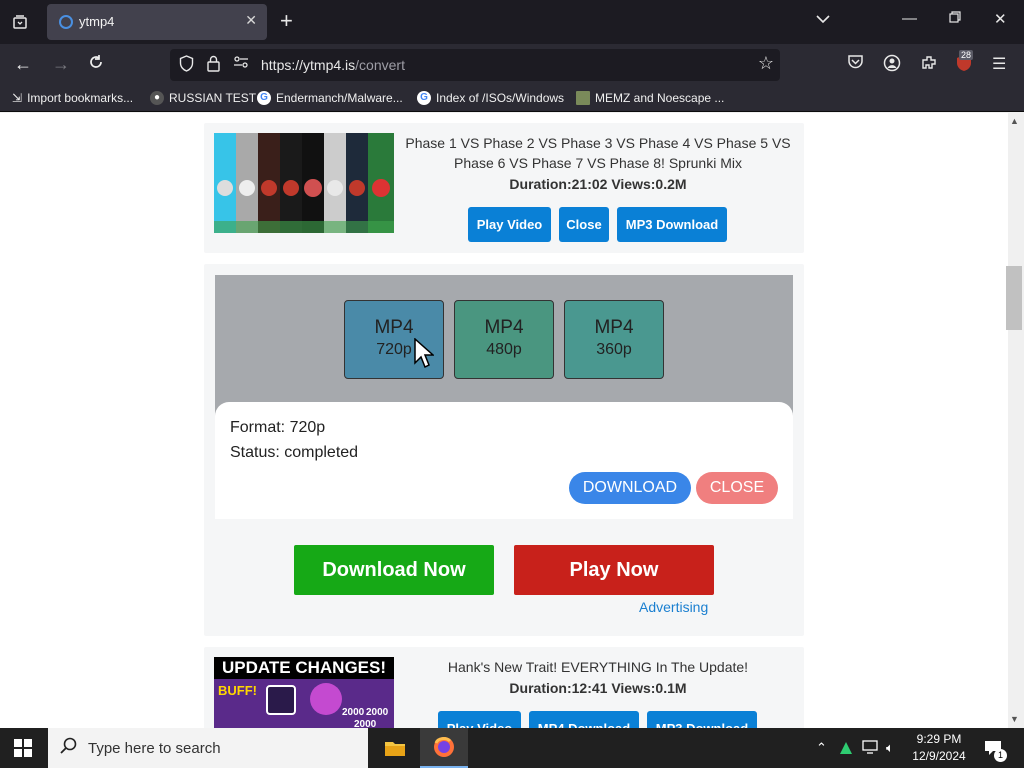 The image size is (1024, 768). I want to click on tab-title: ytmp4, so click(97, 21).